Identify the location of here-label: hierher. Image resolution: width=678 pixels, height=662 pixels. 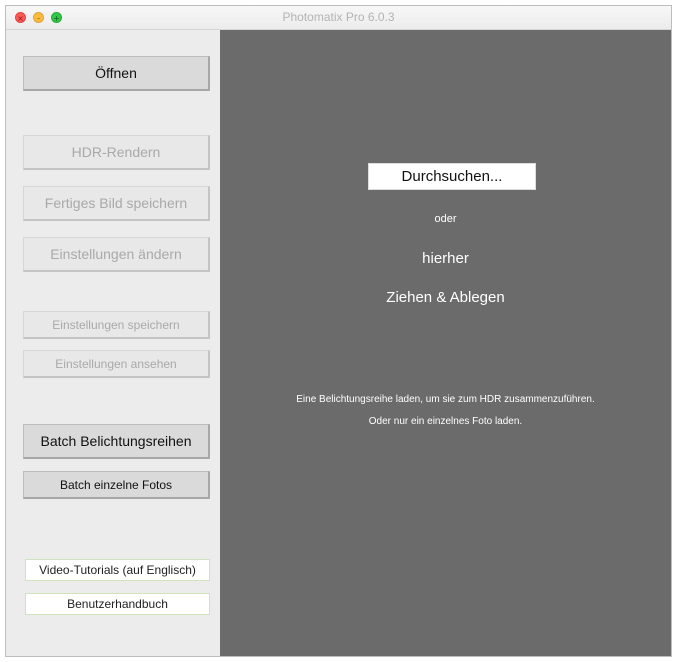
(445, 258).